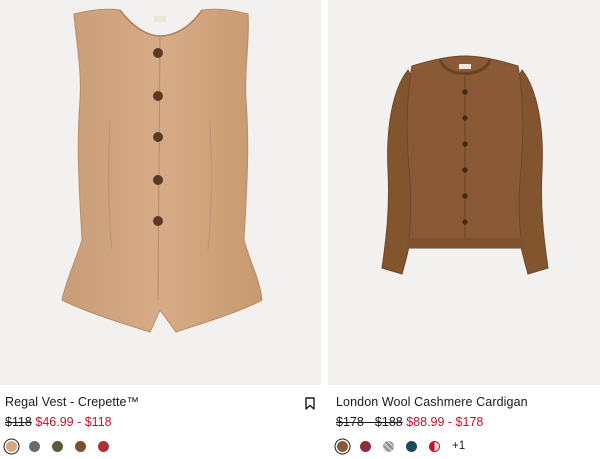 The height and width of the screenshot is (459, 600). I want to click on color-swatches, so click(160, 446).